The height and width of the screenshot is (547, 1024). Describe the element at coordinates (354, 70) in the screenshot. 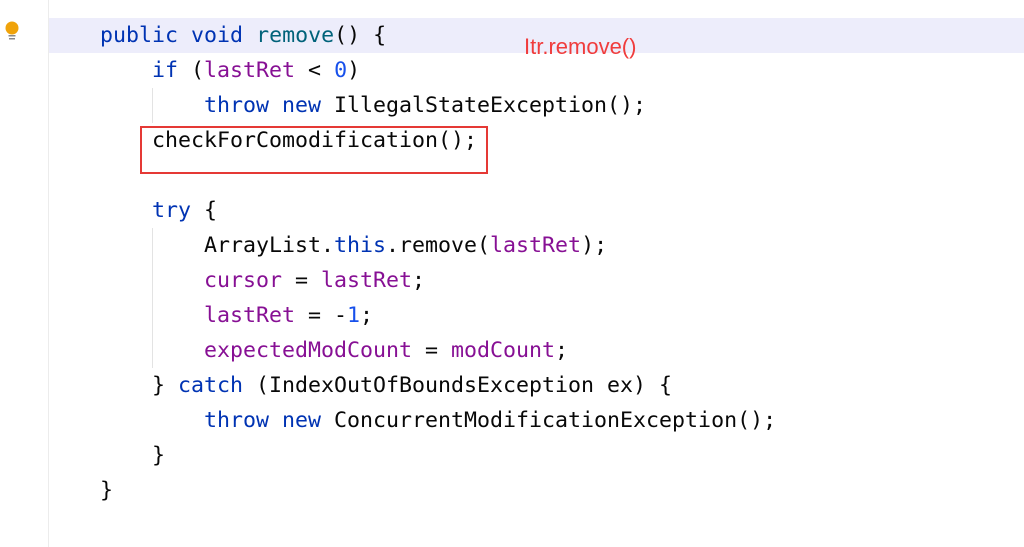

I see `code-token: )` at that location.